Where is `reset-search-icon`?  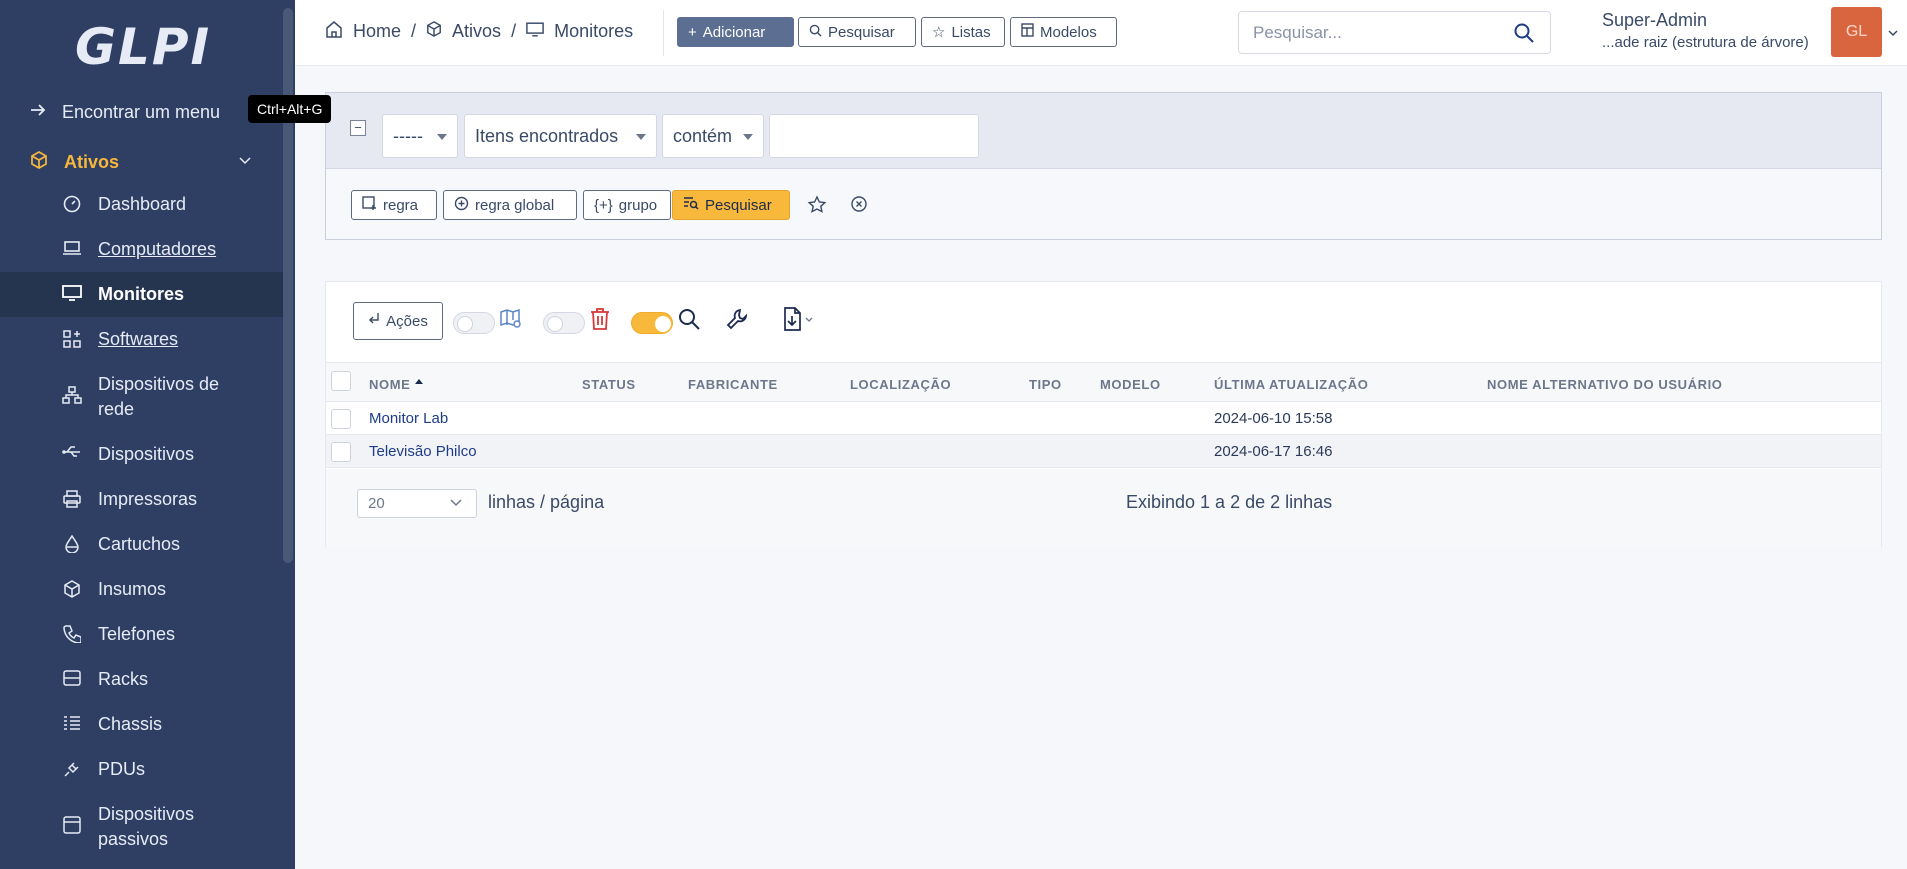 reset-search-icon is located at coordinates (859, 206).